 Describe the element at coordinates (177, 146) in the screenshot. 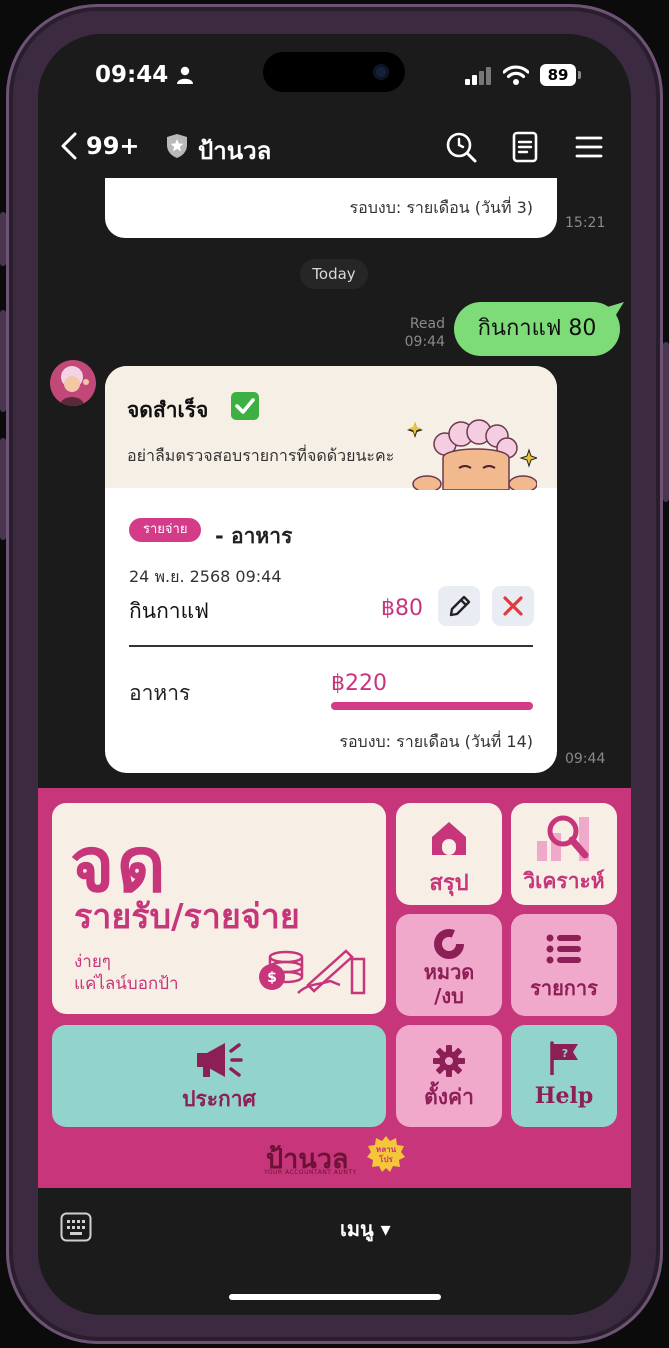

I see `verified-shield-icon` at that location.